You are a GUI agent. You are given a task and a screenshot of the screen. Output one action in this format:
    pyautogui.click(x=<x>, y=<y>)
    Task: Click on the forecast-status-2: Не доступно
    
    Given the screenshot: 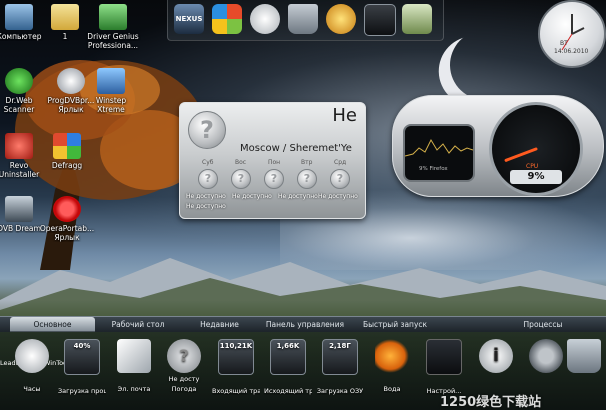 What is the action you would take?
    pyautogui.click(x=252, y=196)
    